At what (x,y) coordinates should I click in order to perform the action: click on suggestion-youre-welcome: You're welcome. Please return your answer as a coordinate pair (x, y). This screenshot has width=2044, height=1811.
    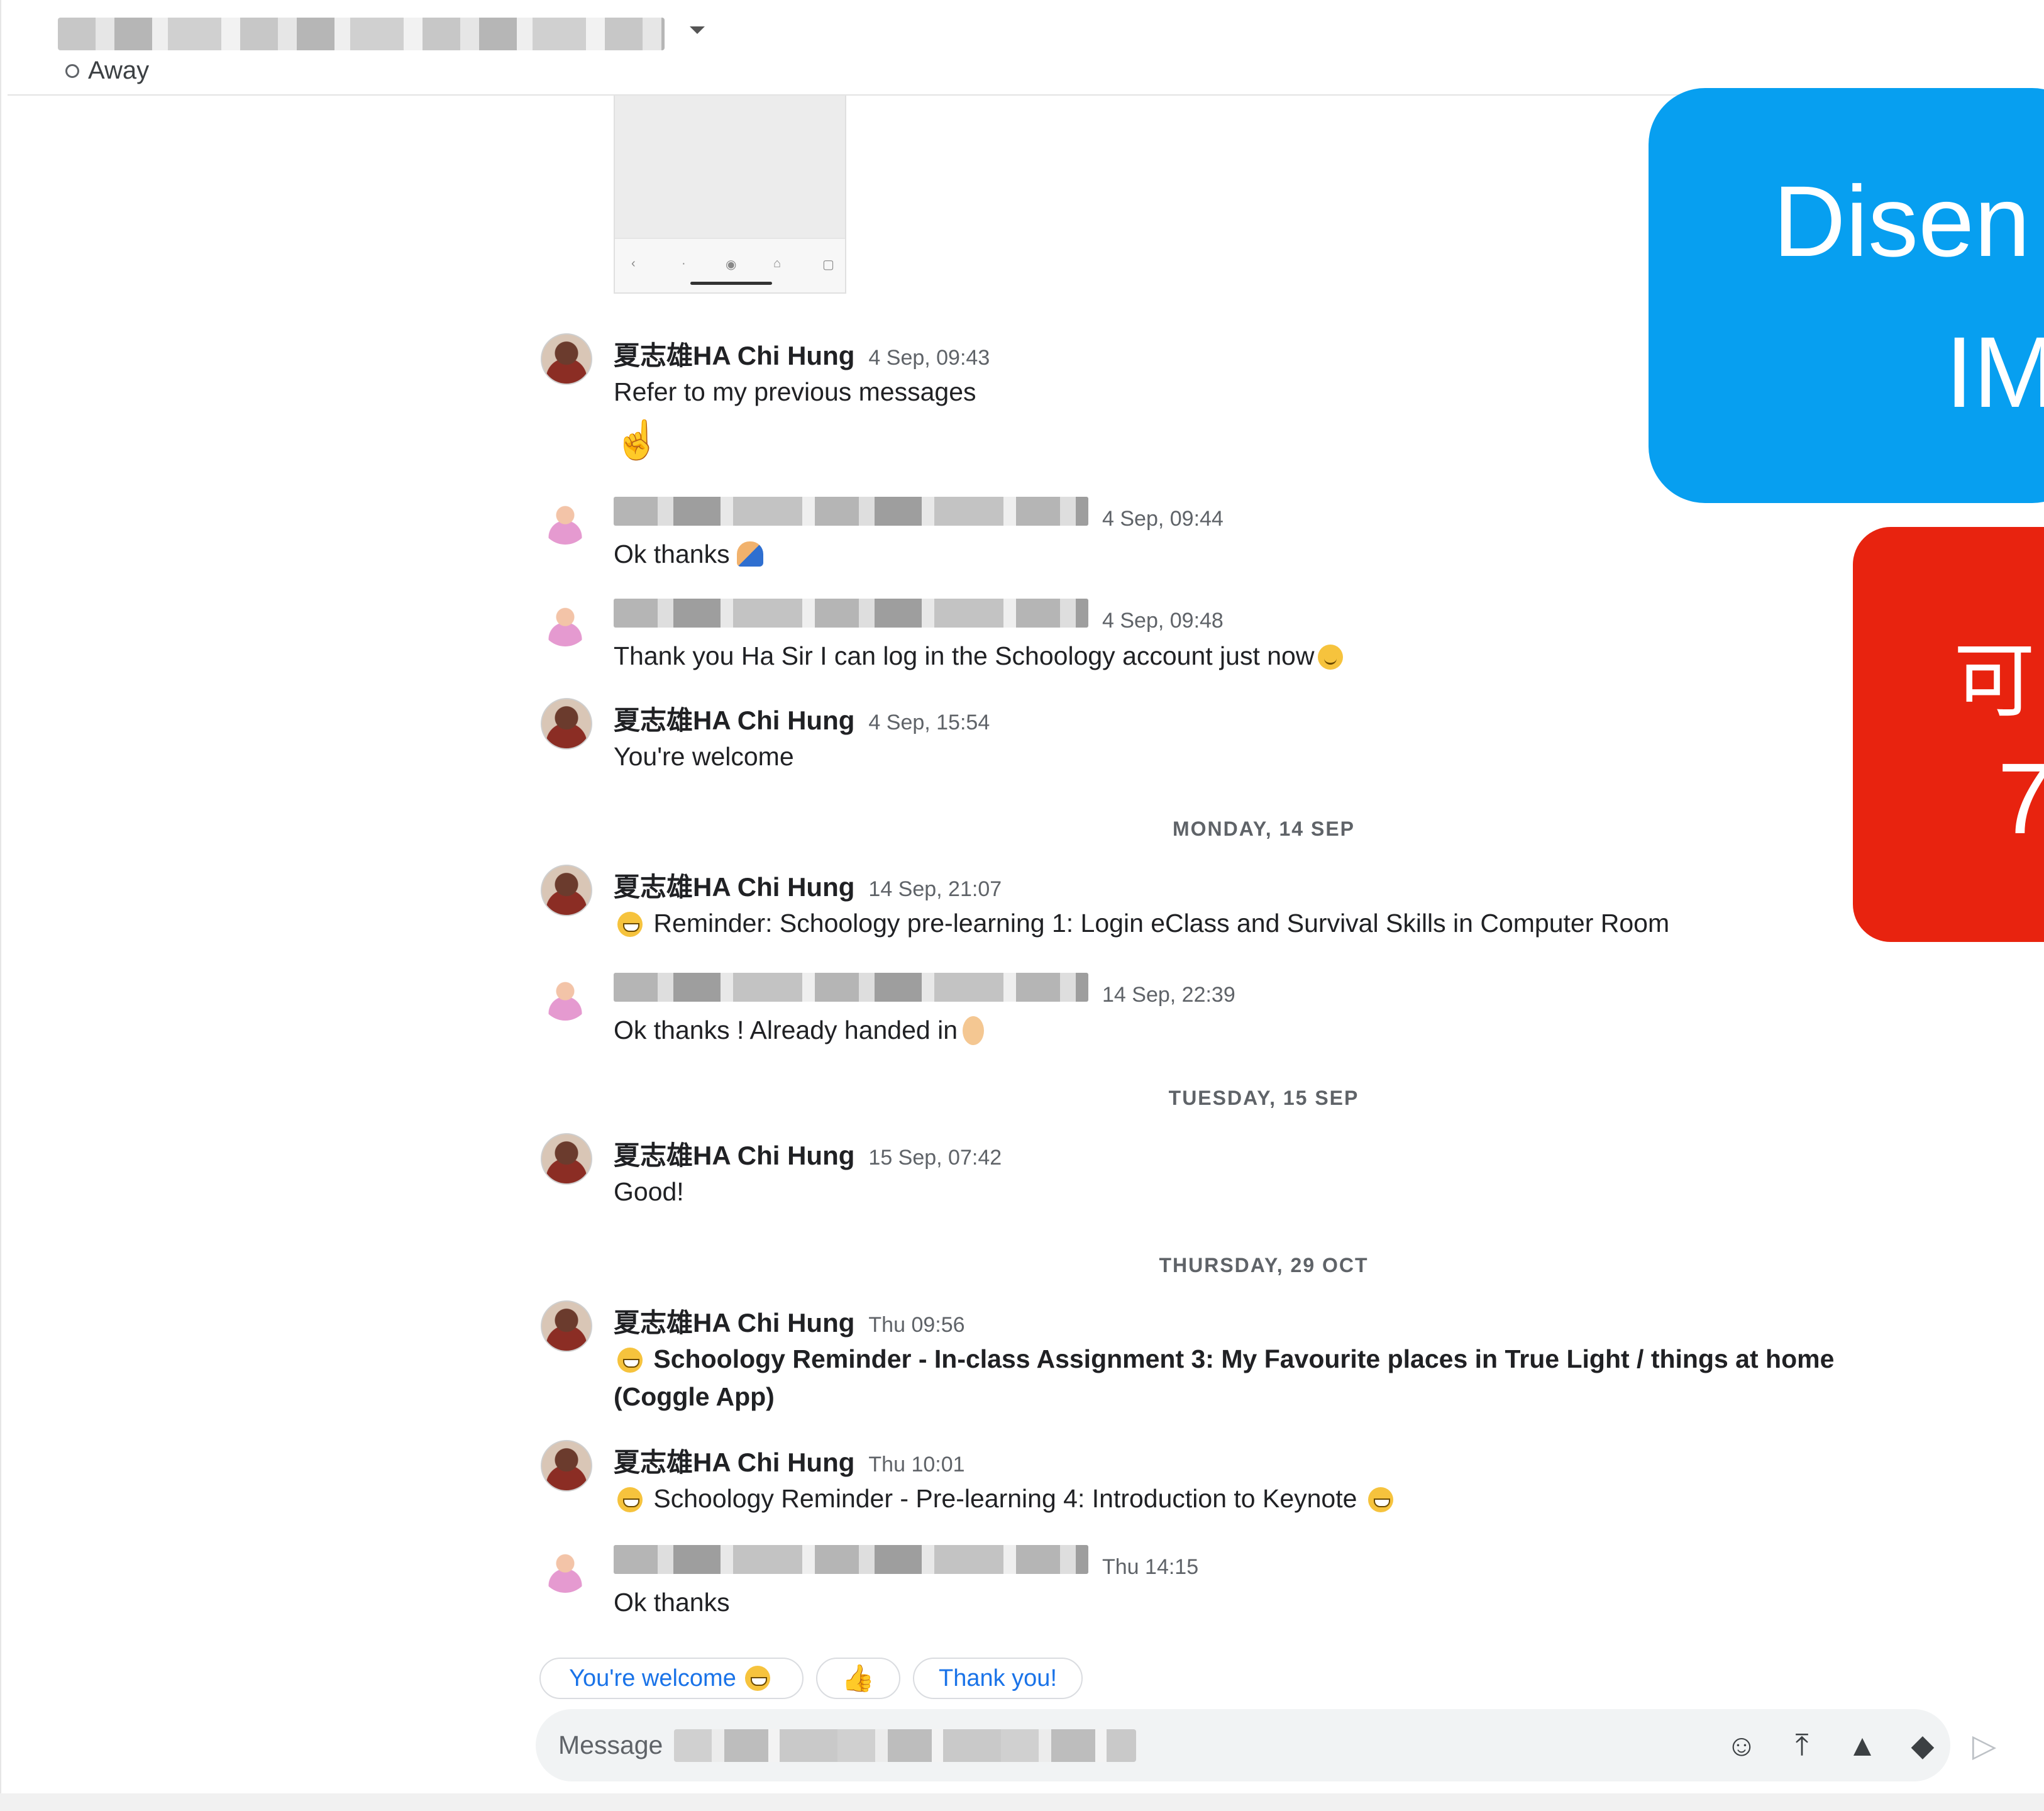
    Looking at the image, I should click on (672, 1678).